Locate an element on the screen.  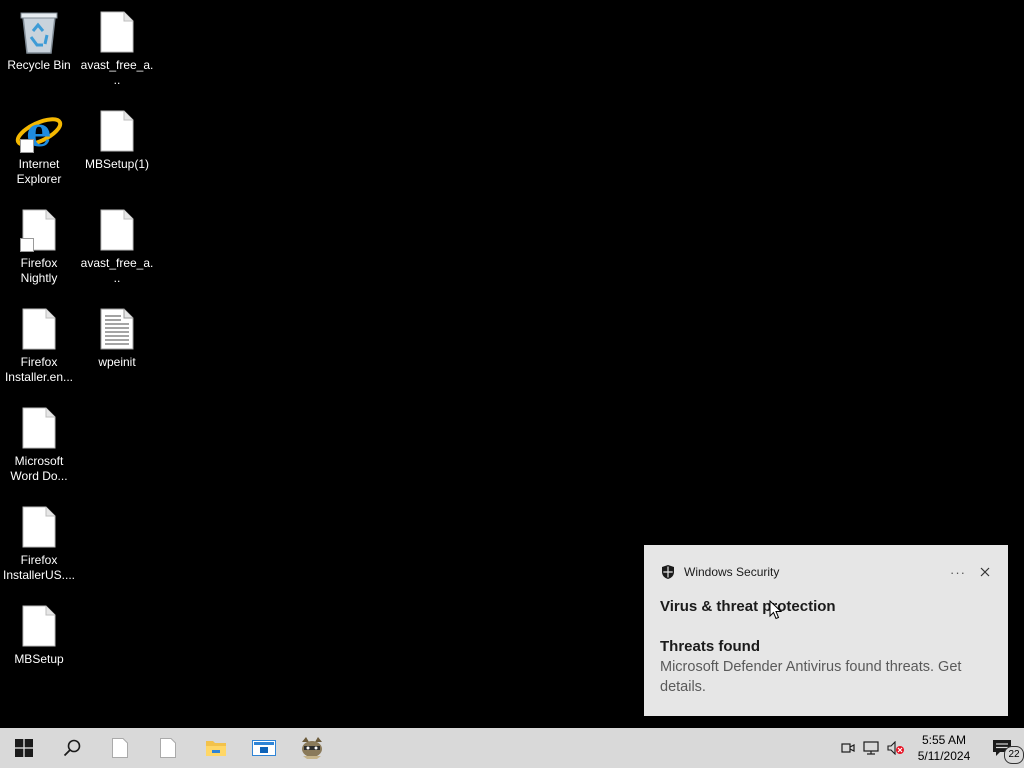
webcam-icon is located at coordinates (848, 748).